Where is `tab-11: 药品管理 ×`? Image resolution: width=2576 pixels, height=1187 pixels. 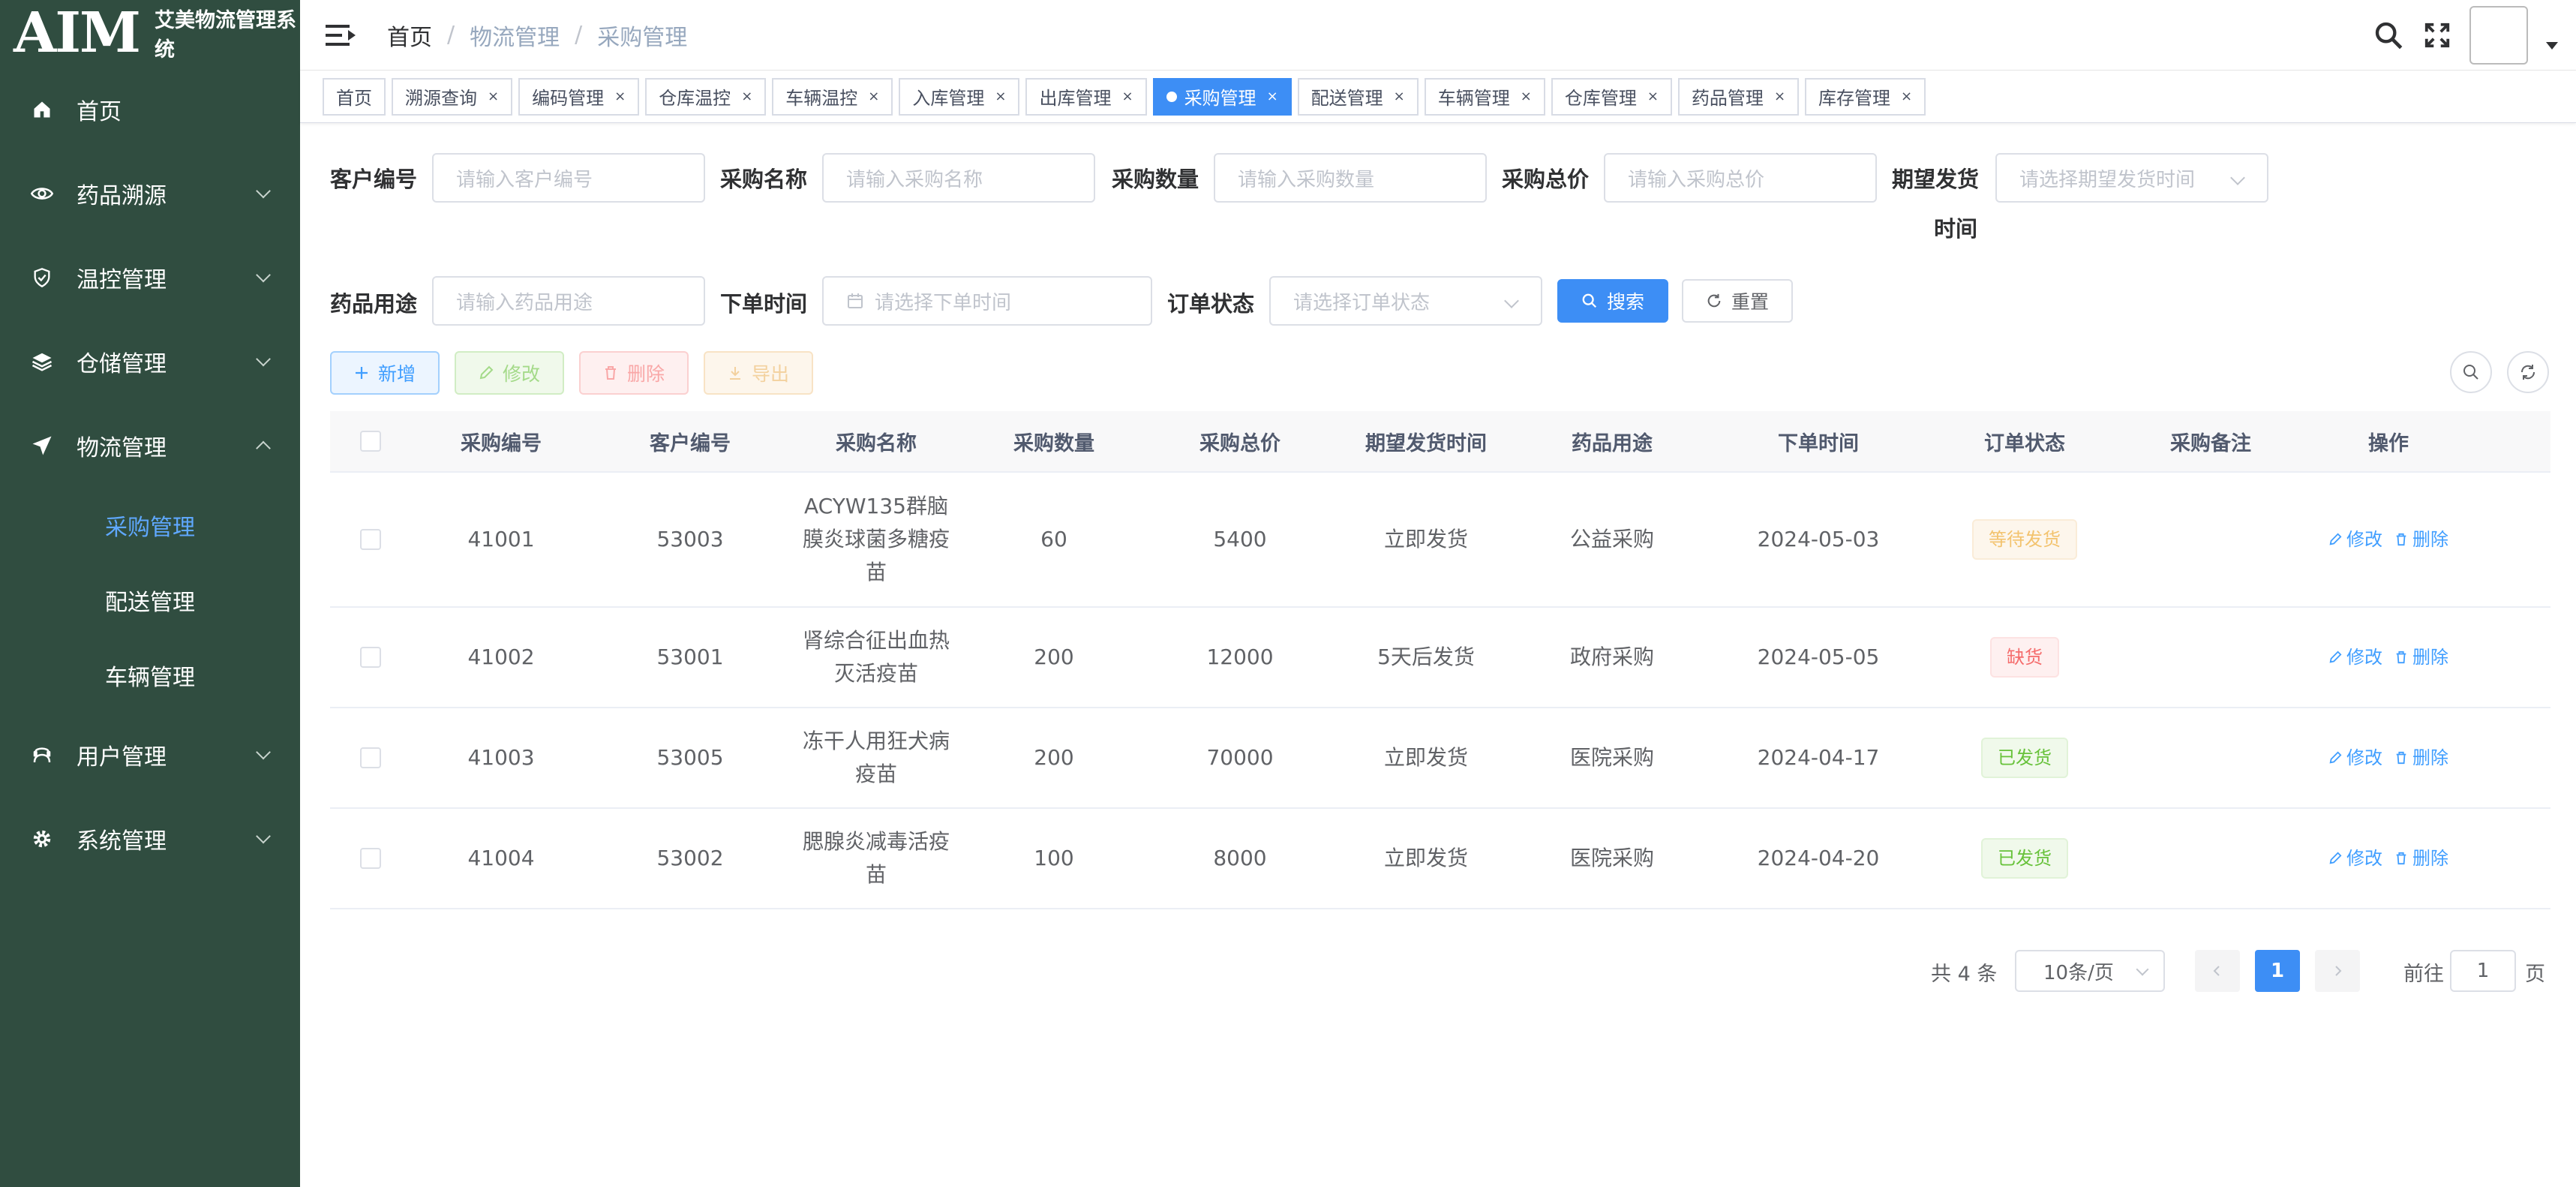
tab-11: 药品管理 × is located at coordinates (1738, 97).